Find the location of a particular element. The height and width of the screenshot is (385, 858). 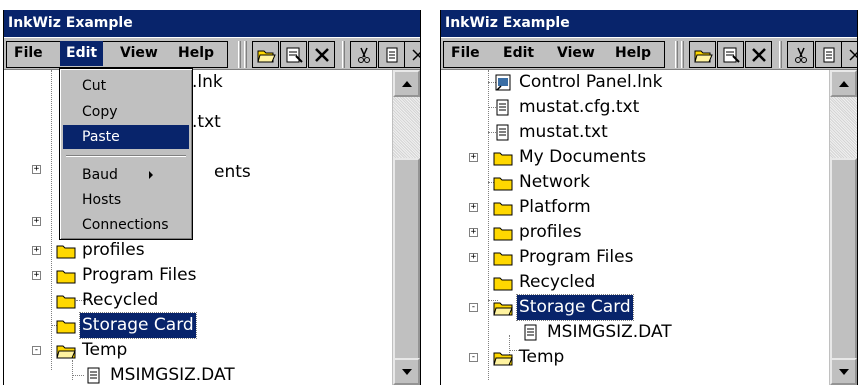

close-icon is located at coordinates (415, 54).